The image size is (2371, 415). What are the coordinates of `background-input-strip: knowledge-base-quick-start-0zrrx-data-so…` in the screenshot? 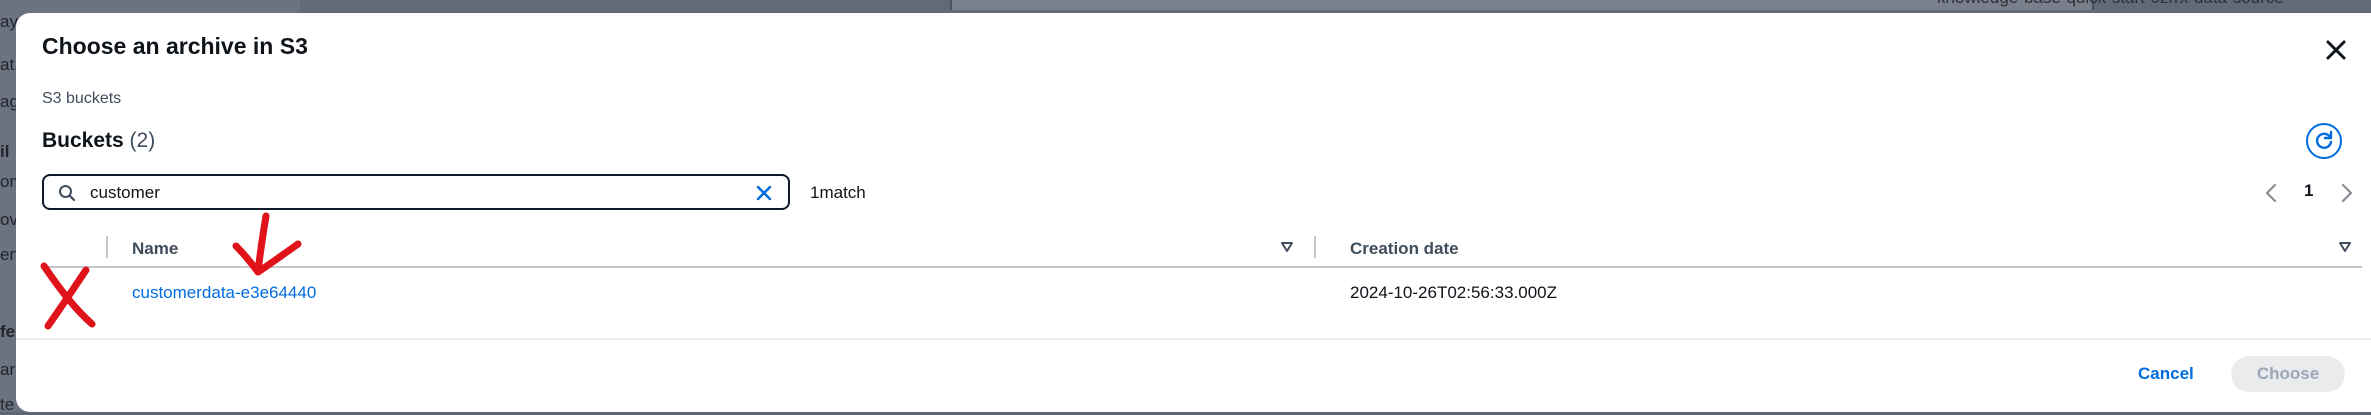 It's located at (1617, 5).